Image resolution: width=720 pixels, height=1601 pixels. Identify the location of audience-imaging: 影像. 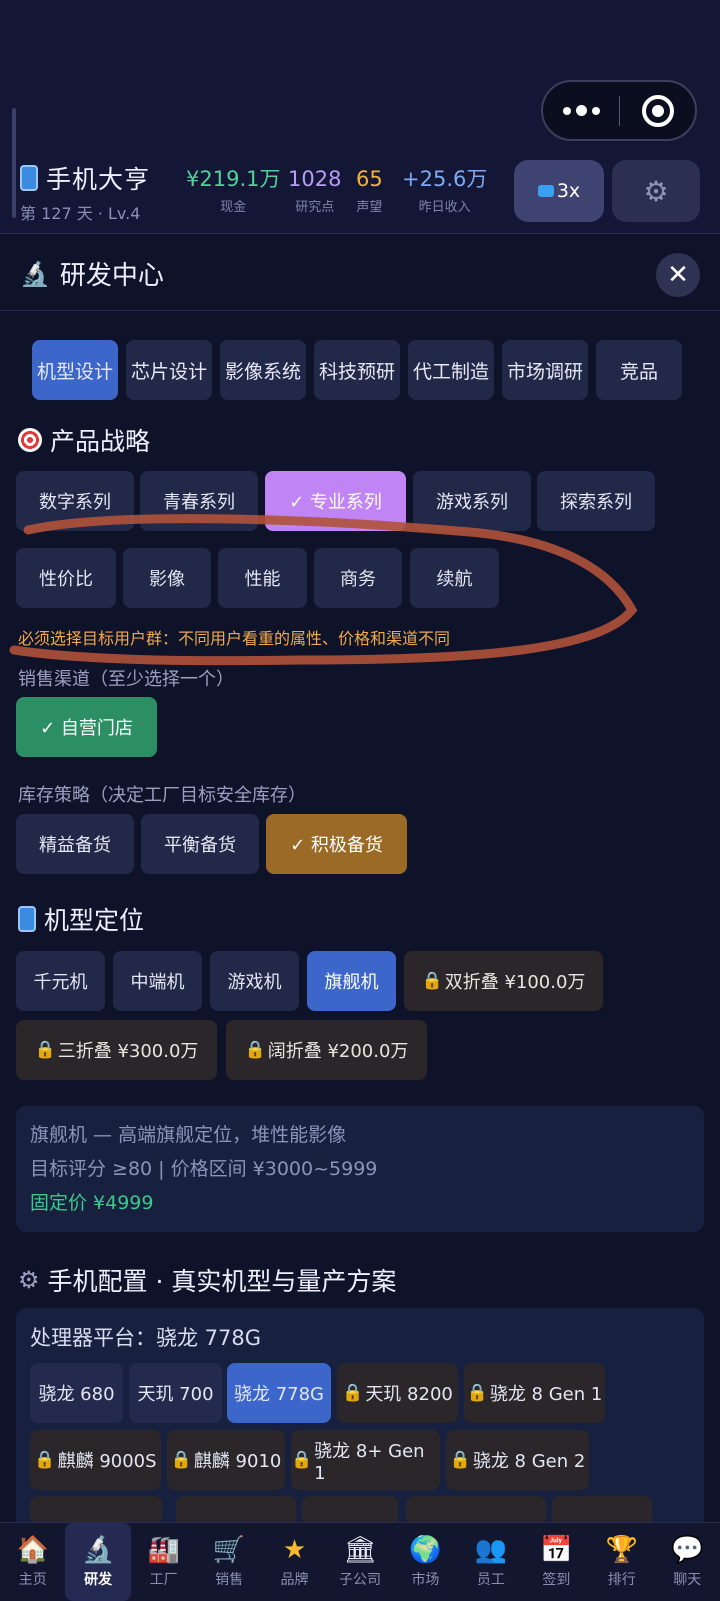
(167, 578).